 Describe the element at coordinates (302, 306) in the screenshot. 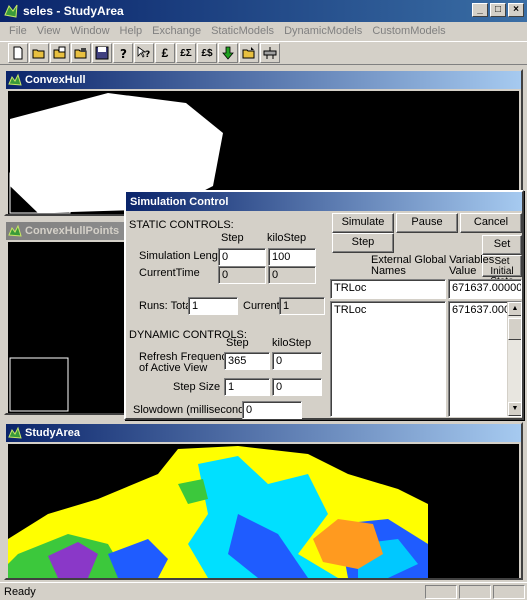

I see `current-run-value: 1` at that location.